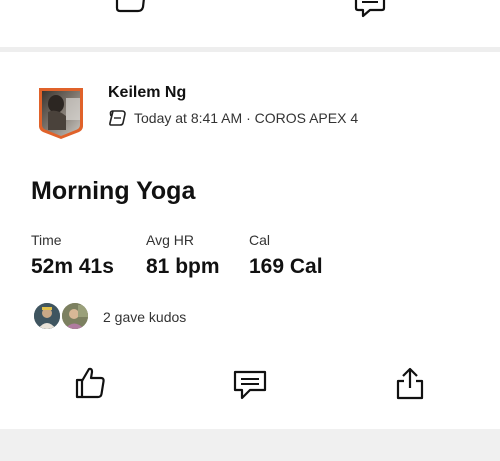 This screenshot has width=500, height=461. What do you see at coordinates (286, 266) in the screenshot?
I see `stat-value-cal: 169 Cal` at bounding box center [286, 266].